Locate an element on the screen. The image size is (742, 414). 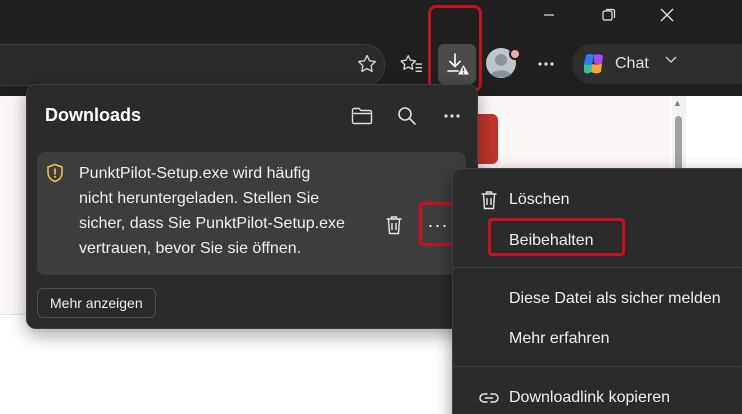
menu-item-learn-more: Mehr erfahren is located at coordinates (597, 339).